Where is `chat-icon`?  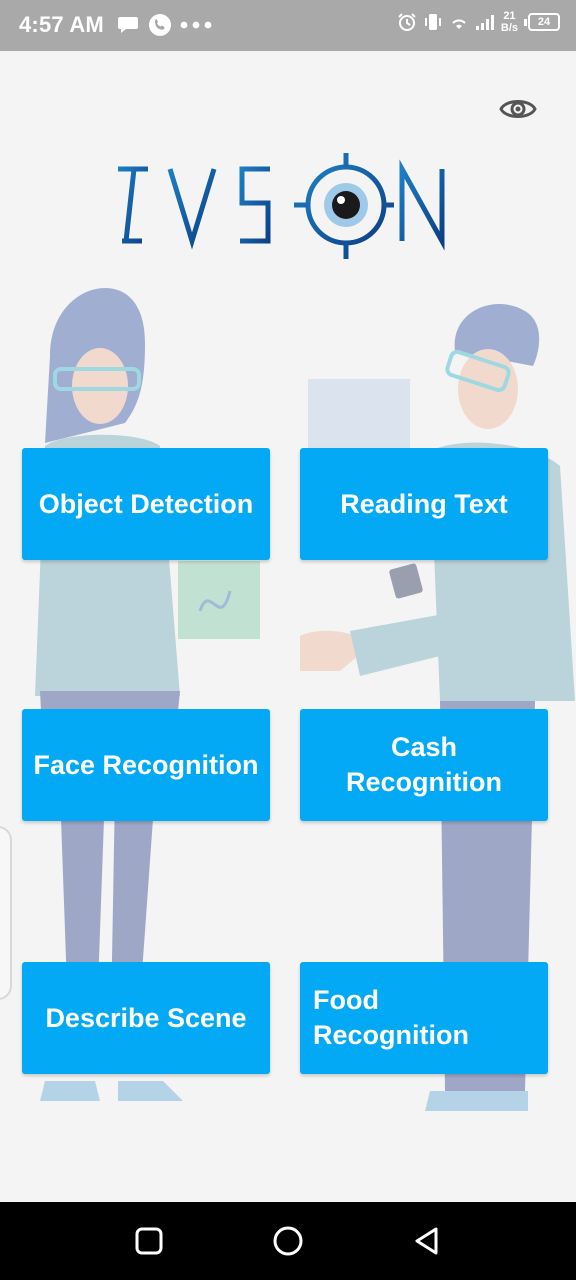 chat-icon is located at coordinates (128, 25).